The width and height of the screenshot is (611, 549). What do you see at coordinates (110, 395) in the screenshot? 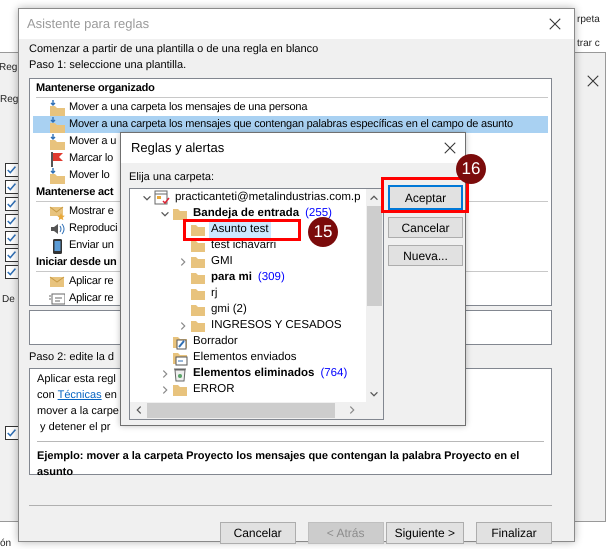
I see `description-text: en` at bounding box center [110, 395].